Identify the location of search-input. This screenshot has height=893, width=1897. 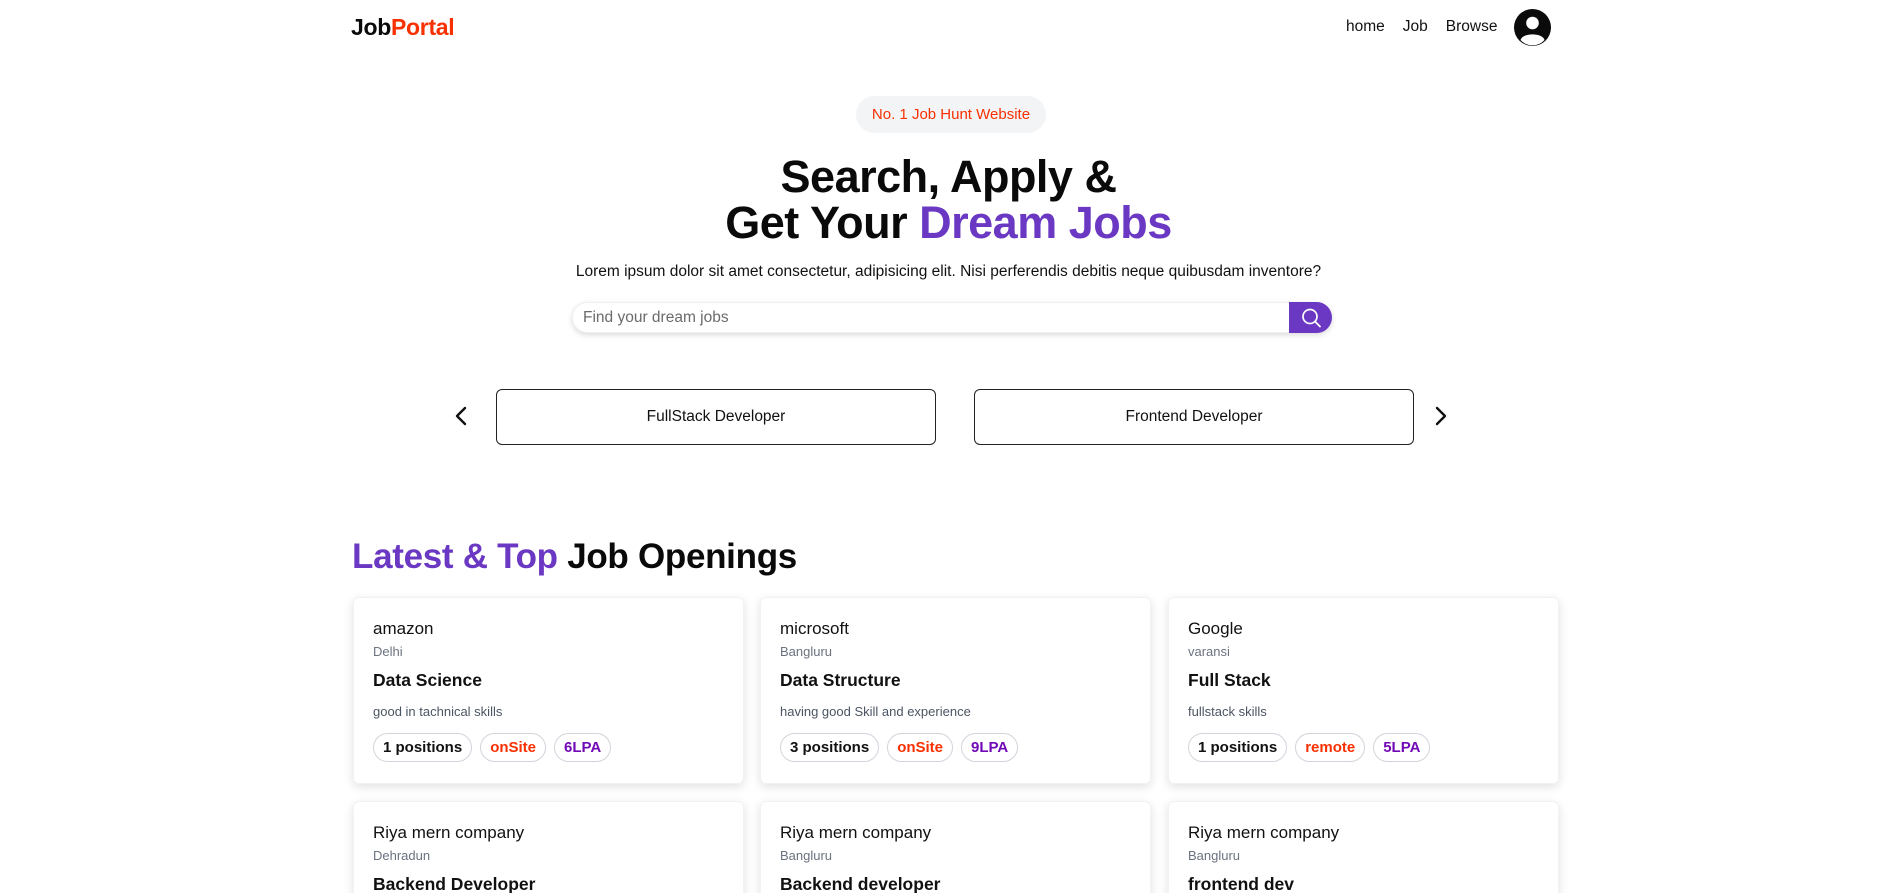
(933, 317).